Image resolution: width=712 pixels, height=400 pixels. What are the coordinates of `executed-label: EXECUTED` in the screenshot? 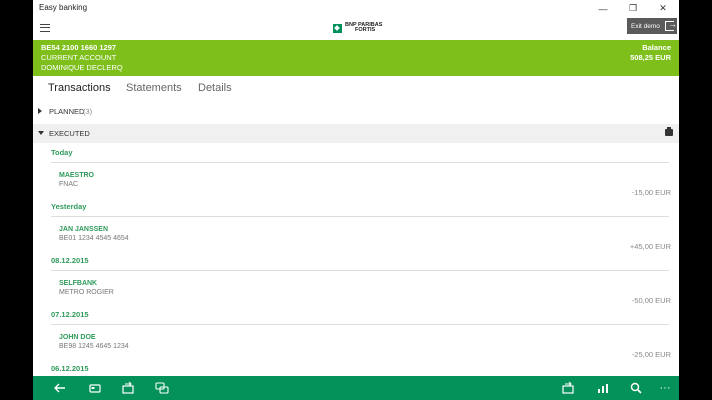 It's located at (69, 133).